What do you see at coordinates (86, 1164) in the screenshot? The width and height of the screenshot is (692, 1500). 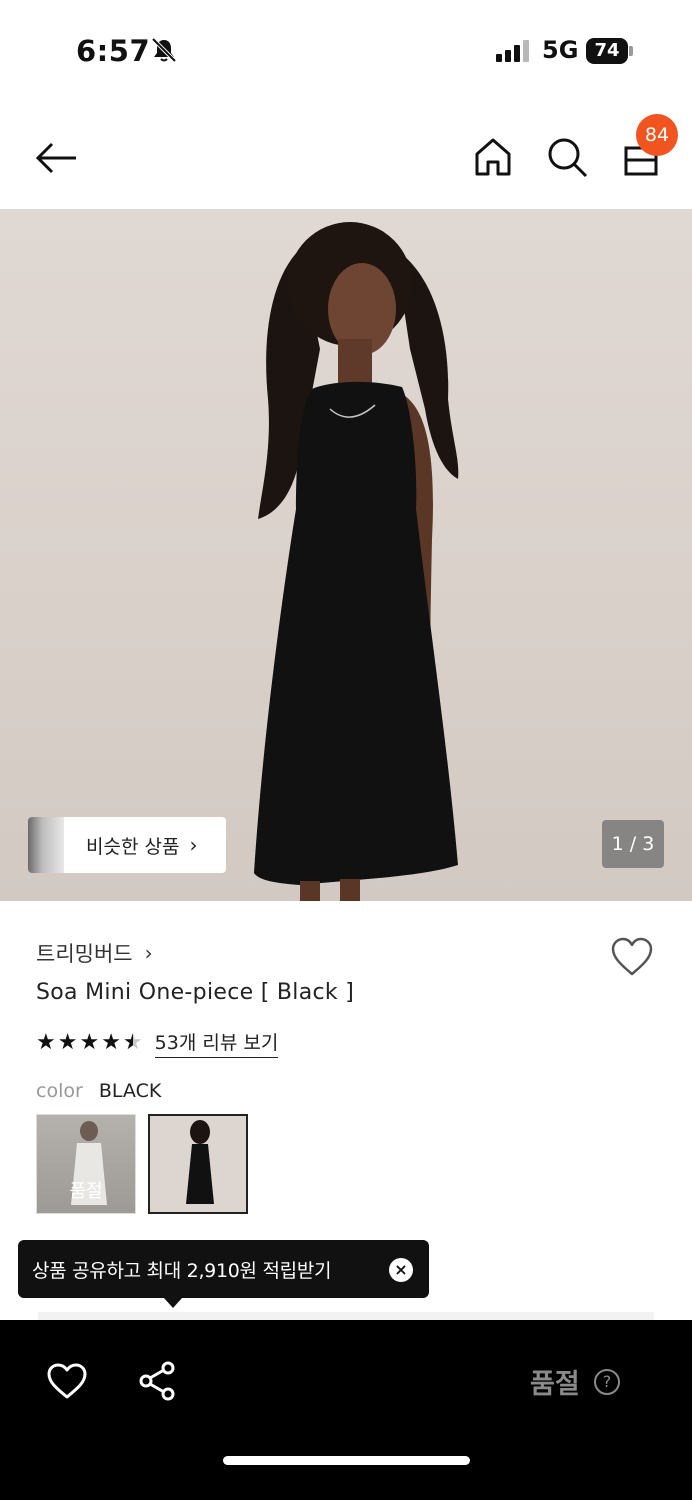 I see `color-swatch-white: 품절` at bounding box center [86, 1164].